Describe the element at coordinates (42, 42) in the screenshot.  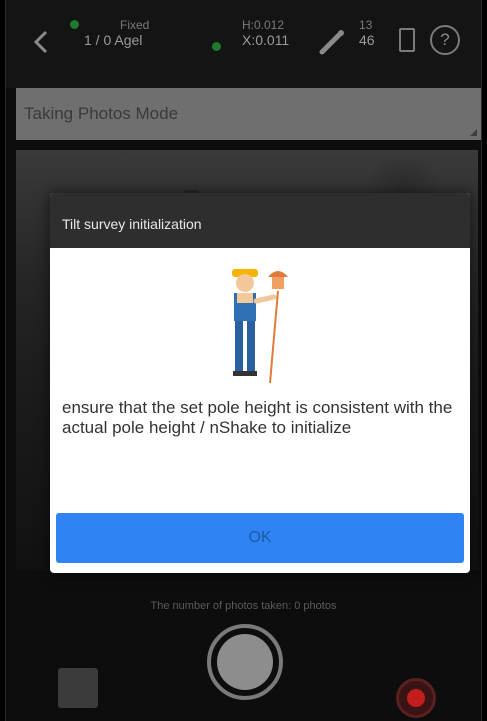
I see `back-icon` at that location.